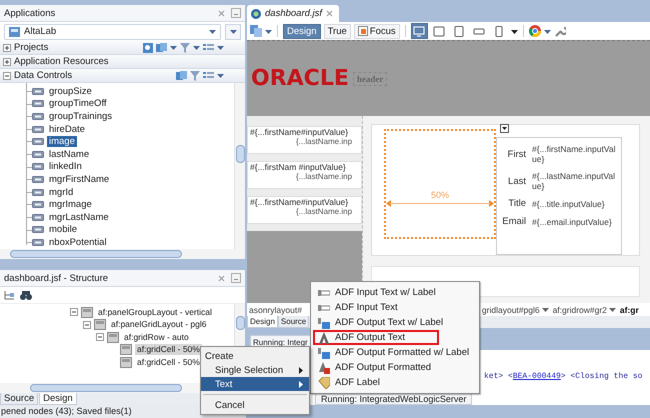  Describe the element at coordinates (304, 140) in the screenshot. I see `form-row: #{...firstName#inputValue} {...lastName.inp` at that location.